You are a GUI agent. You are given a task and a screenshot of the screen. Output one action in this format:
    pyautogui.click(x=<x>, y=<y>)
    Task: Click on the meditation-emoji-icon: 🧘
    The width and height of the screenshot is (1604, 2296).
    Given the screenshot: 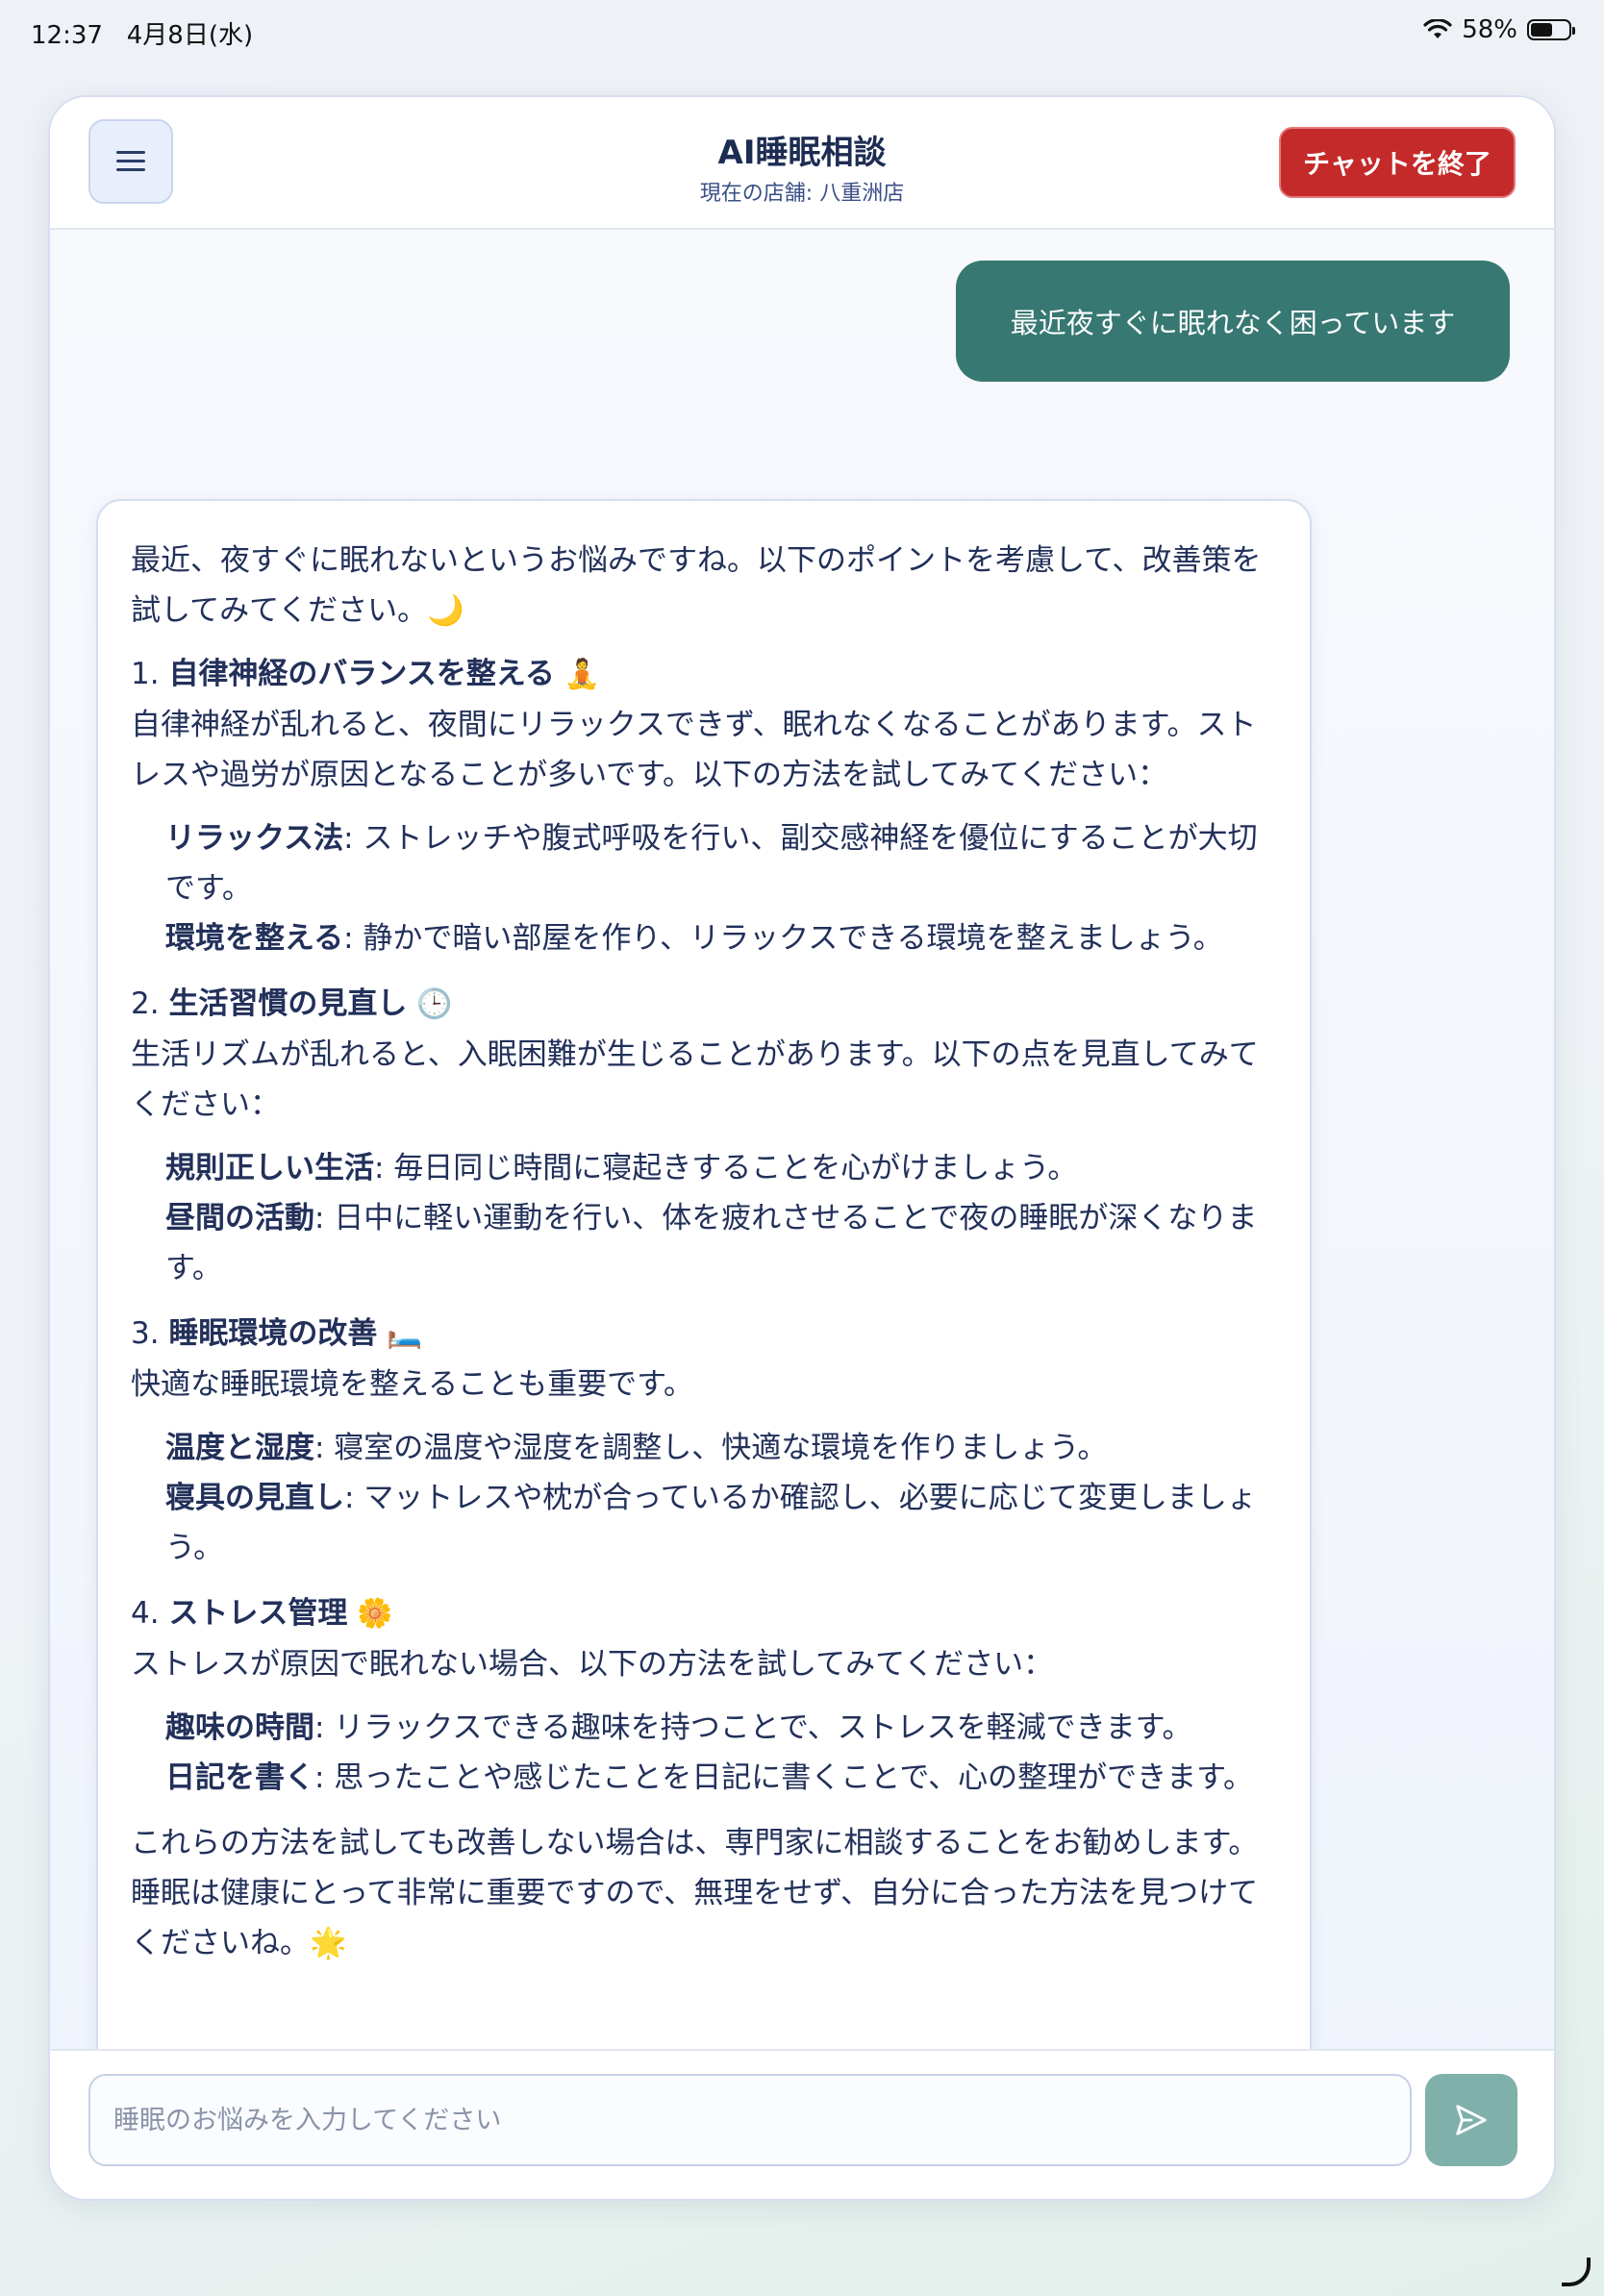 What is the action you would take?
    pyautogui.click(x=582, y=674)
    